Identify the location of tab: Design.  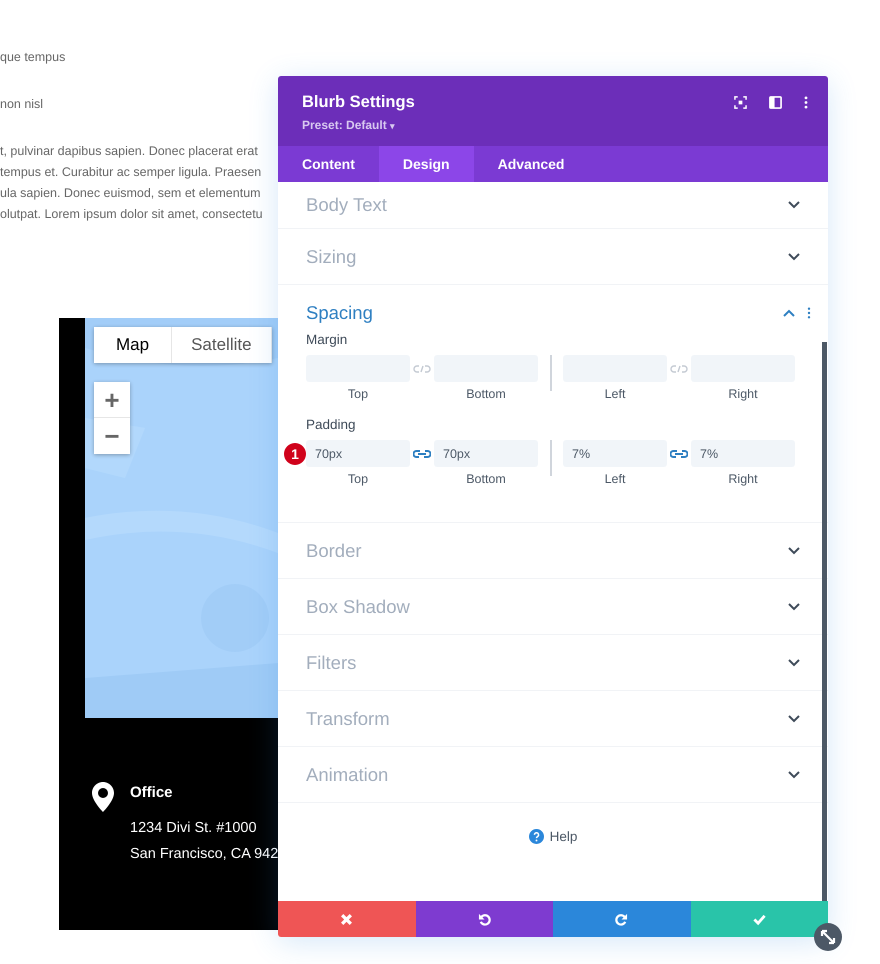
(426, 164).